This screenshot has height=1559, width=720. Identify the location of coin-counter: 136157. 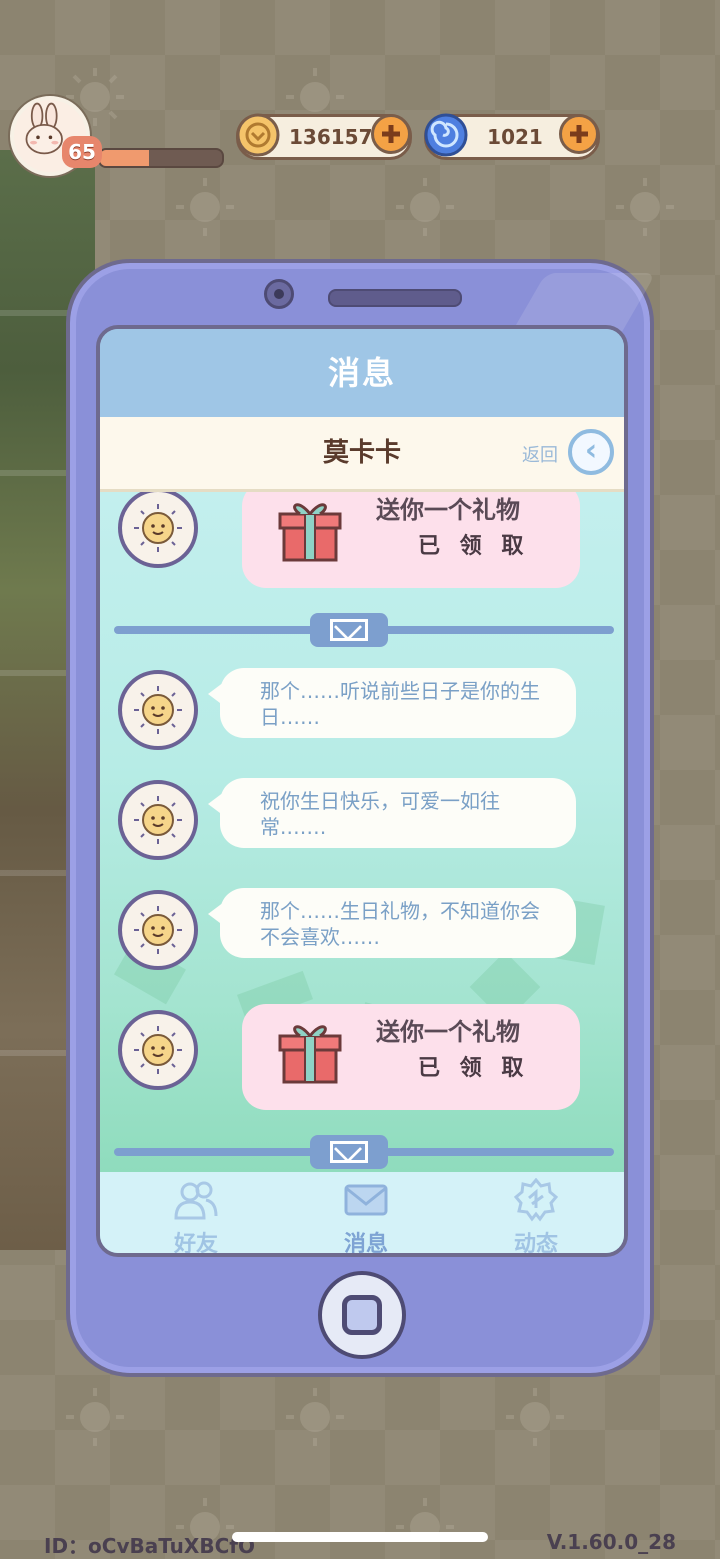
(324, 136).